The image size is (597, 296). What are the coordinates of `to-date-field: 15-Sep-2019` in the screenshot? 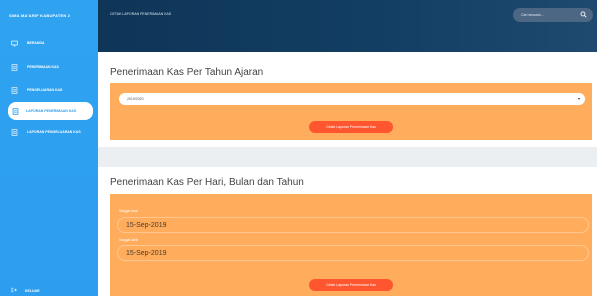 It's located at (353, 253).